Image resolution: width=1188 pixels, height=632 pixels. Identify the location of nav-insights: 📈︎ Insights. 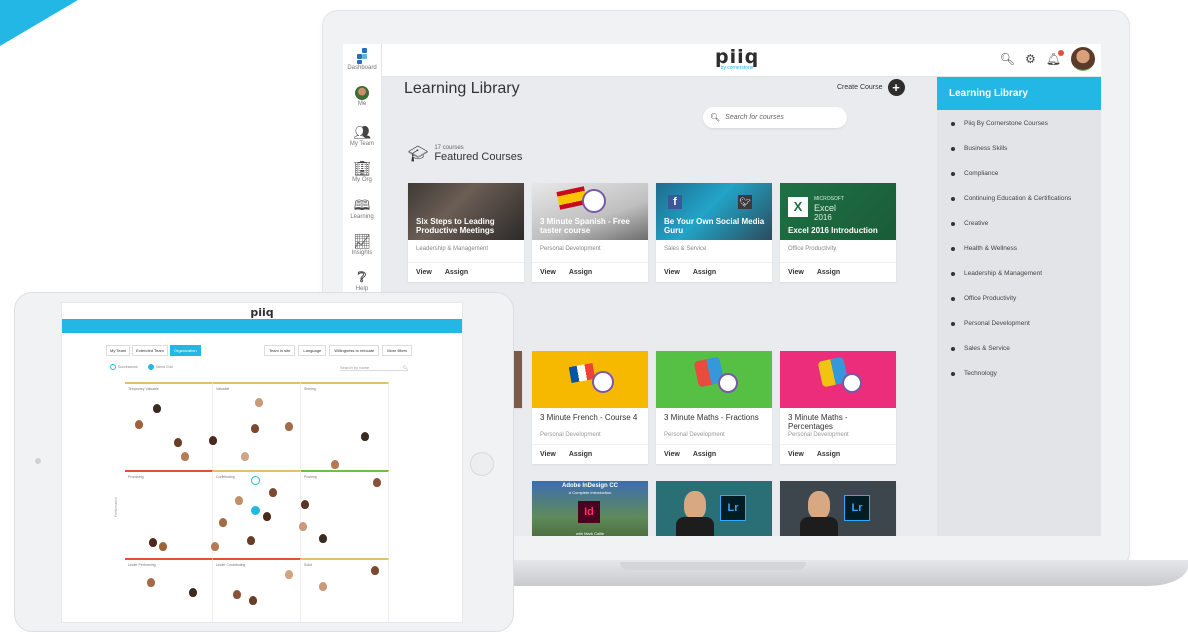
(362, 244).